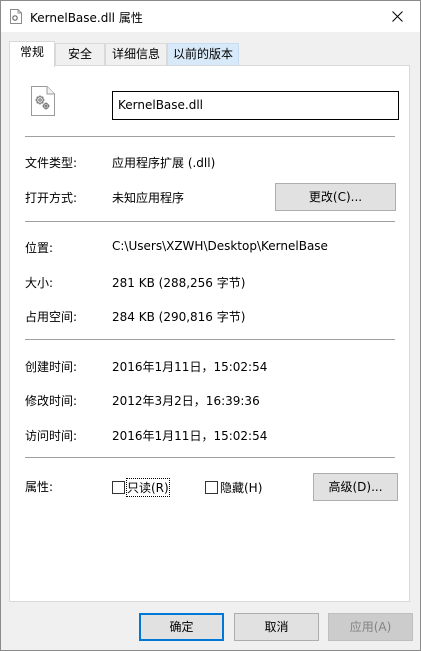 Image resolution: width=421 pixels, height=651 pixels. I want to click on readonly-label: 只读(R), so click(148, 487).